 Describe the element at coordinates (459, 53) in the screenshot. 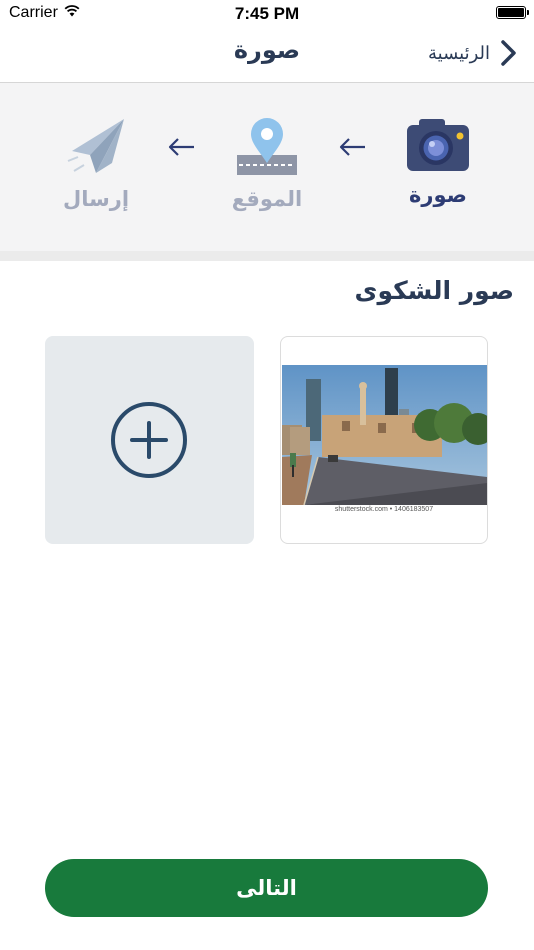

I see `back-button-label: الرئيسية` at that location.